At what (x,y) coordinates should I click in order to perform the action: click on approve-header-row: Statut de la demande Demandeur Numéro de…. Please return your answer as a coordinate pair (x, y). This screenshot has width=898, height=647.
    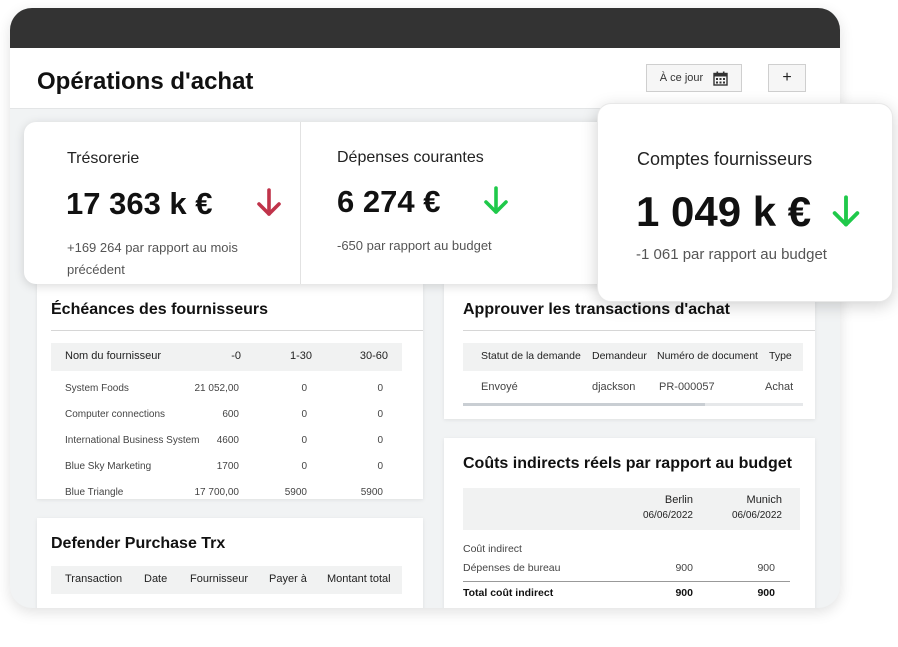
    Looking at the image, I should click on (633, 357).